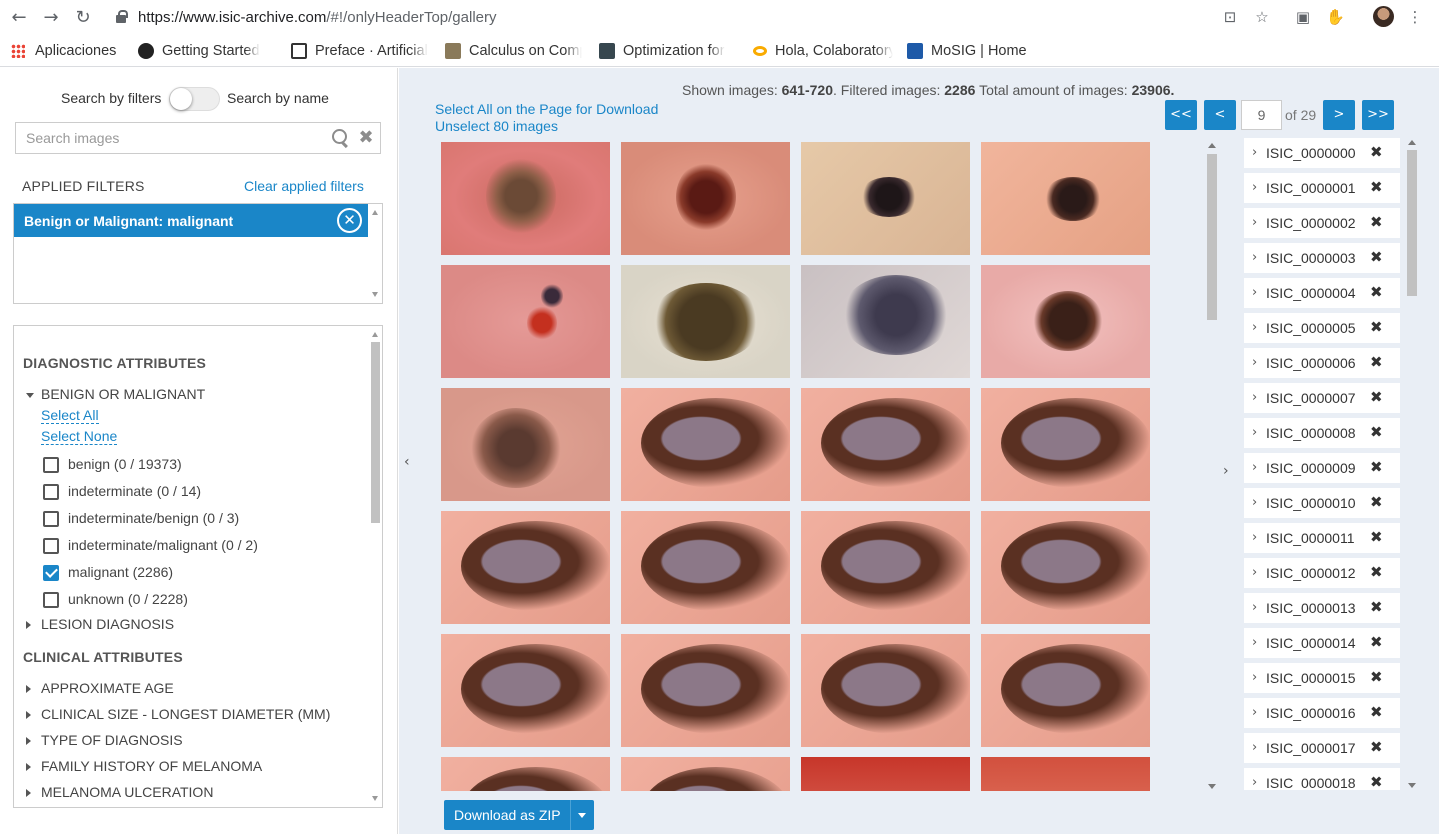 This screenshot has height=834, width=1439. I want to click on remove-circle-icon: ✕, so click(349, 220).